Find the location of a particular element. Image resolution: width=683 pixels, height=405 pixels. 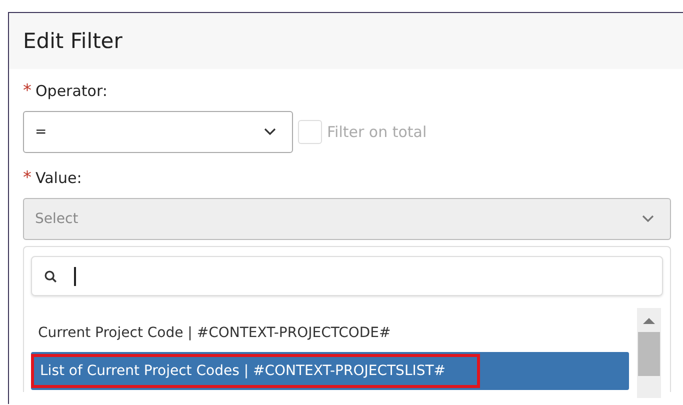

search-icon is located at coordinates (50, 276).